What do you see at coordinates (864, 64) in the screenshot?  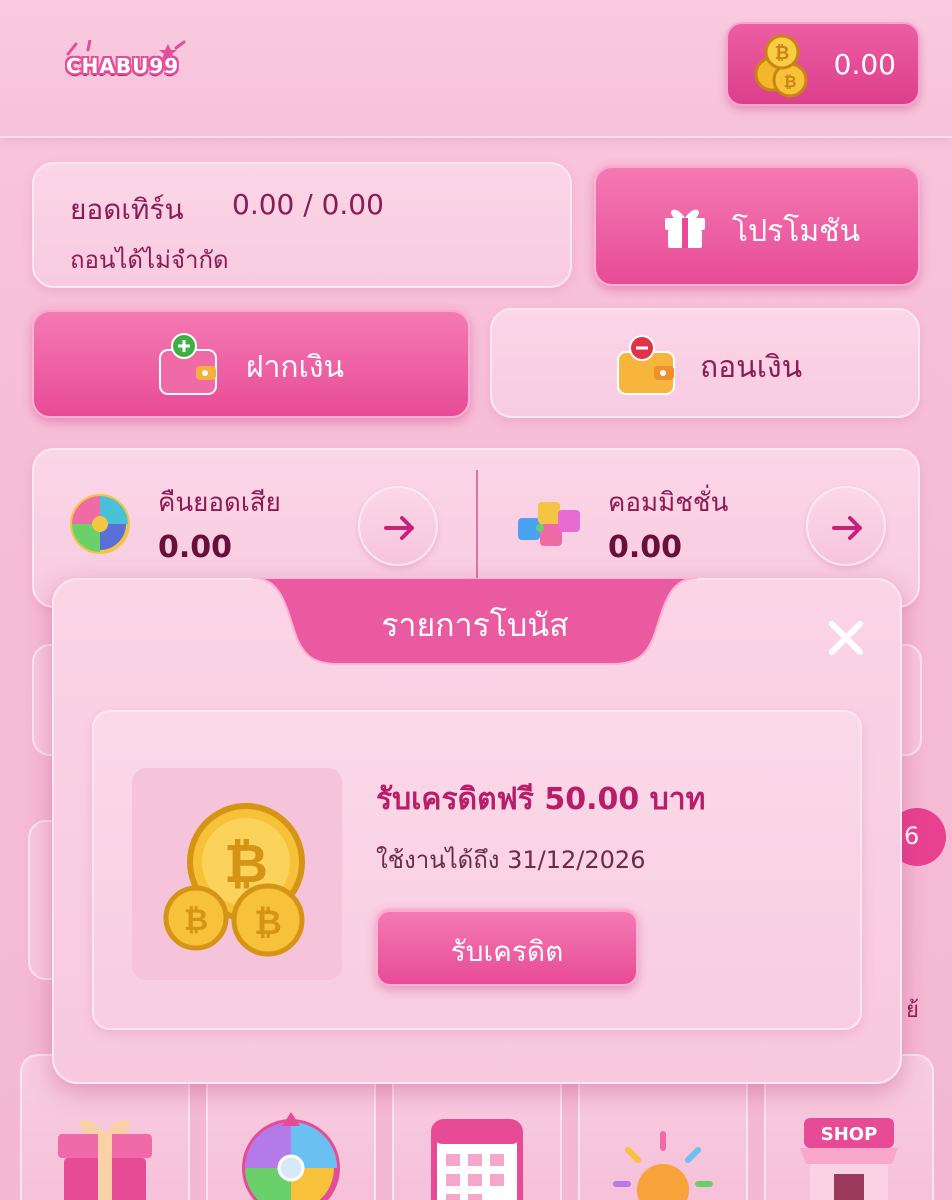 I see `balance-amount: 0.00` at bounding box center [864, 64].